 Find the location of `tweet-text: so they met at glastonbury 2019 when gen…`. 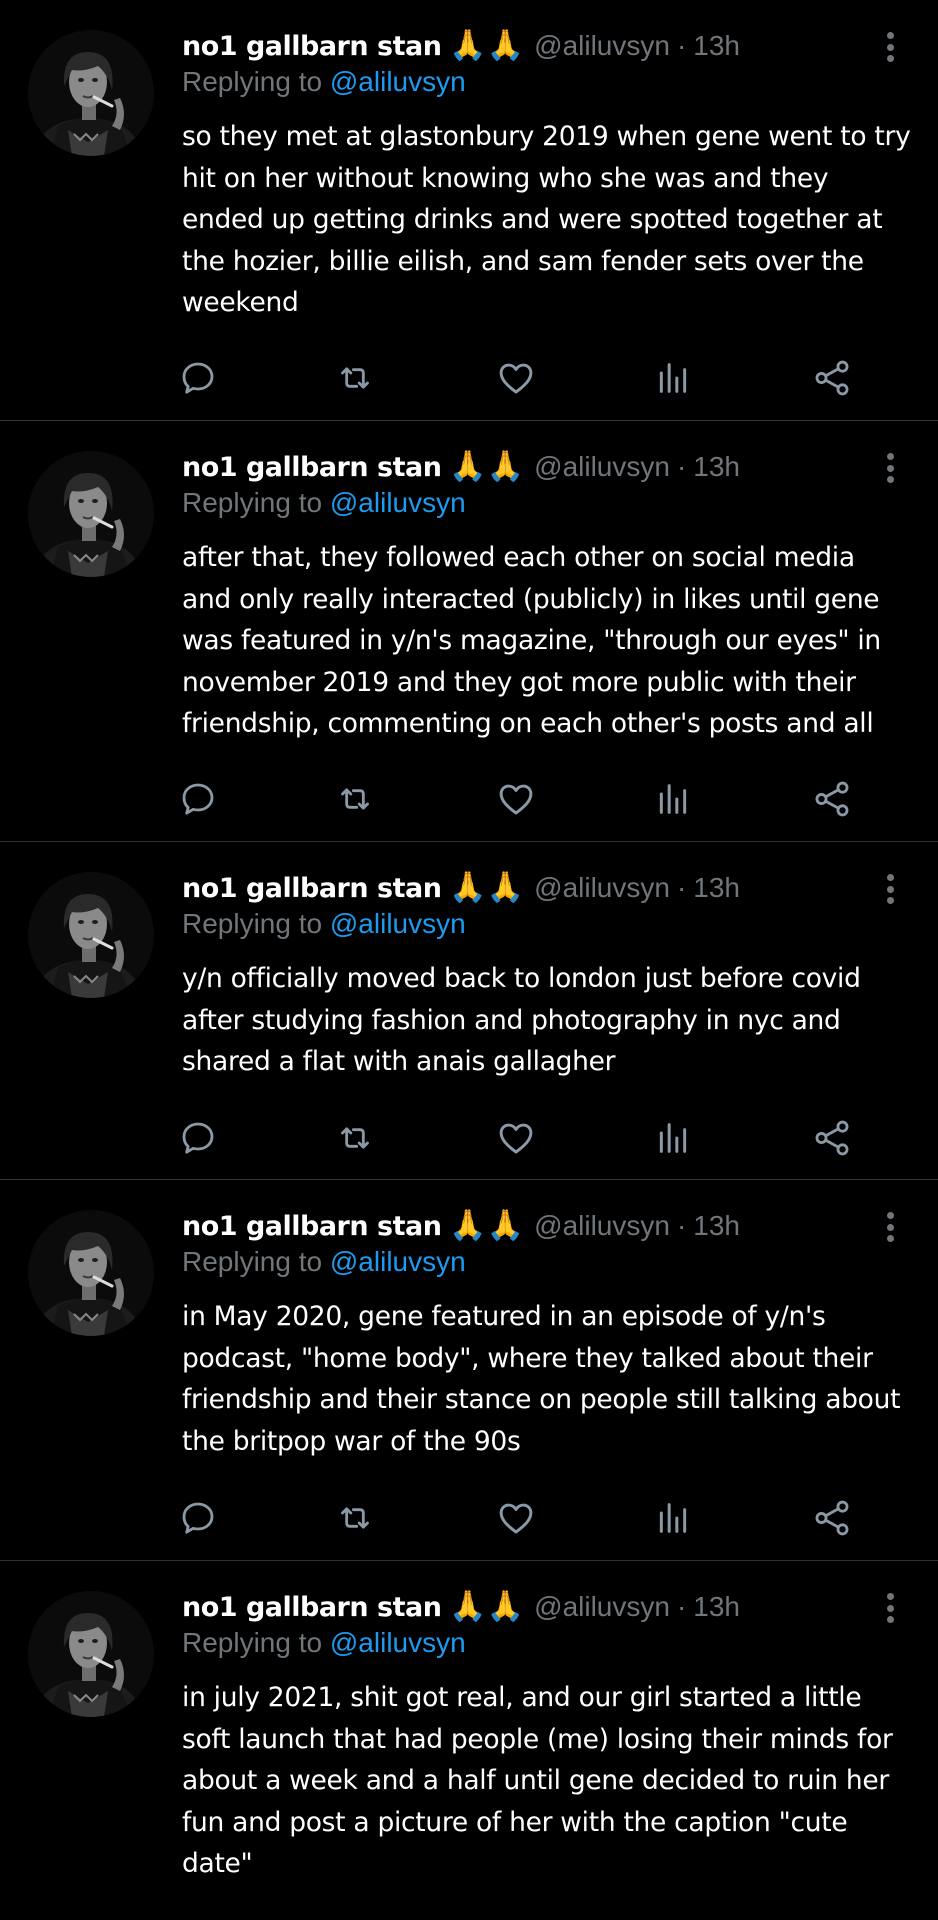

tweet-text: so they met at glastonbury 2019 when gen… is located at coordinates (546, 219).